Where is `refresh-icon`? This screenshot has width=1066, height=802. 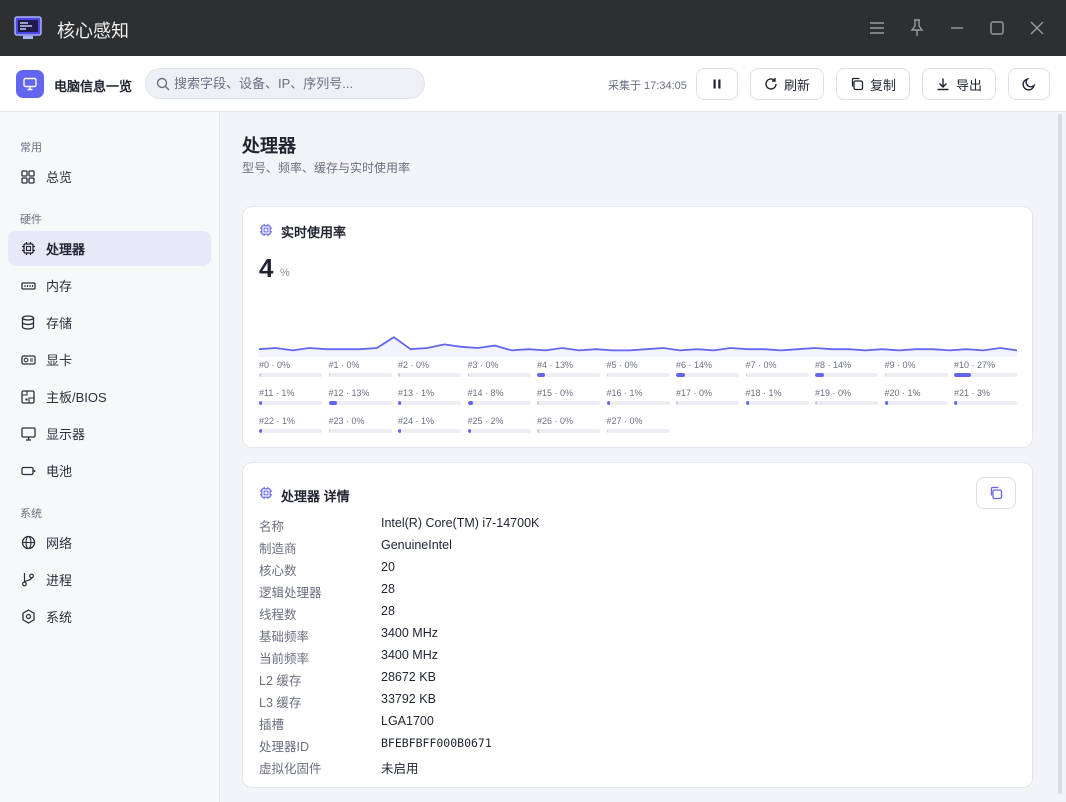 refresh-icon is located at coordinates (771, 84).